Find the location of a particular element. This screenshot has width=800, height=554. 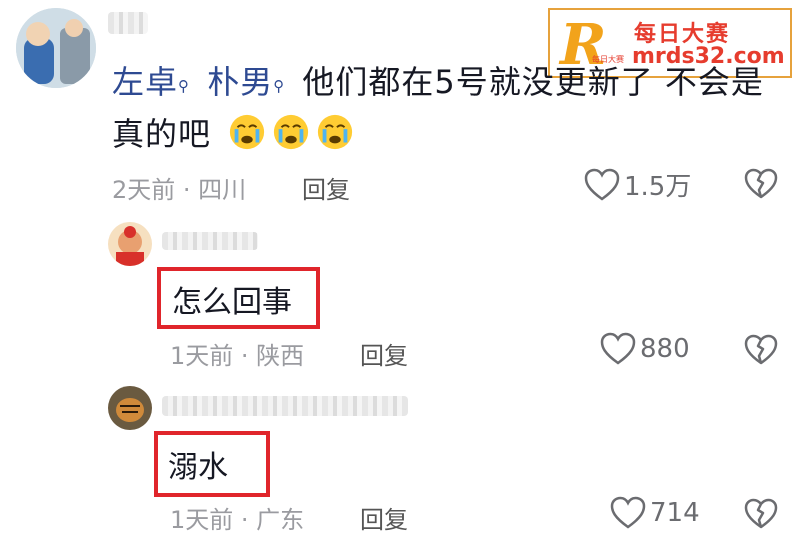

like-button: 880 is located at coordinates (645, 349).